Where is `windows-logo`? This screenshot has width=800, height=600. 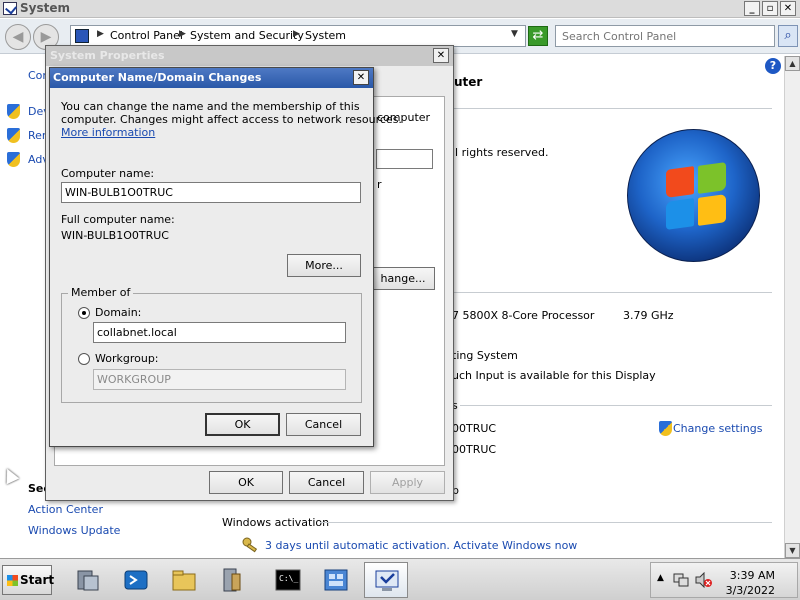
windows-logo is located at coordinates (693, 195).